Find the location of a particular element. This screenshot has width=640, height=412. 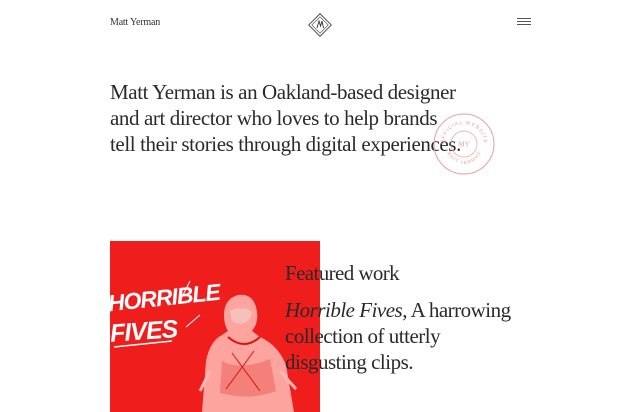

svg-text: MATT YERMAN is located at coordinates (464, 158).